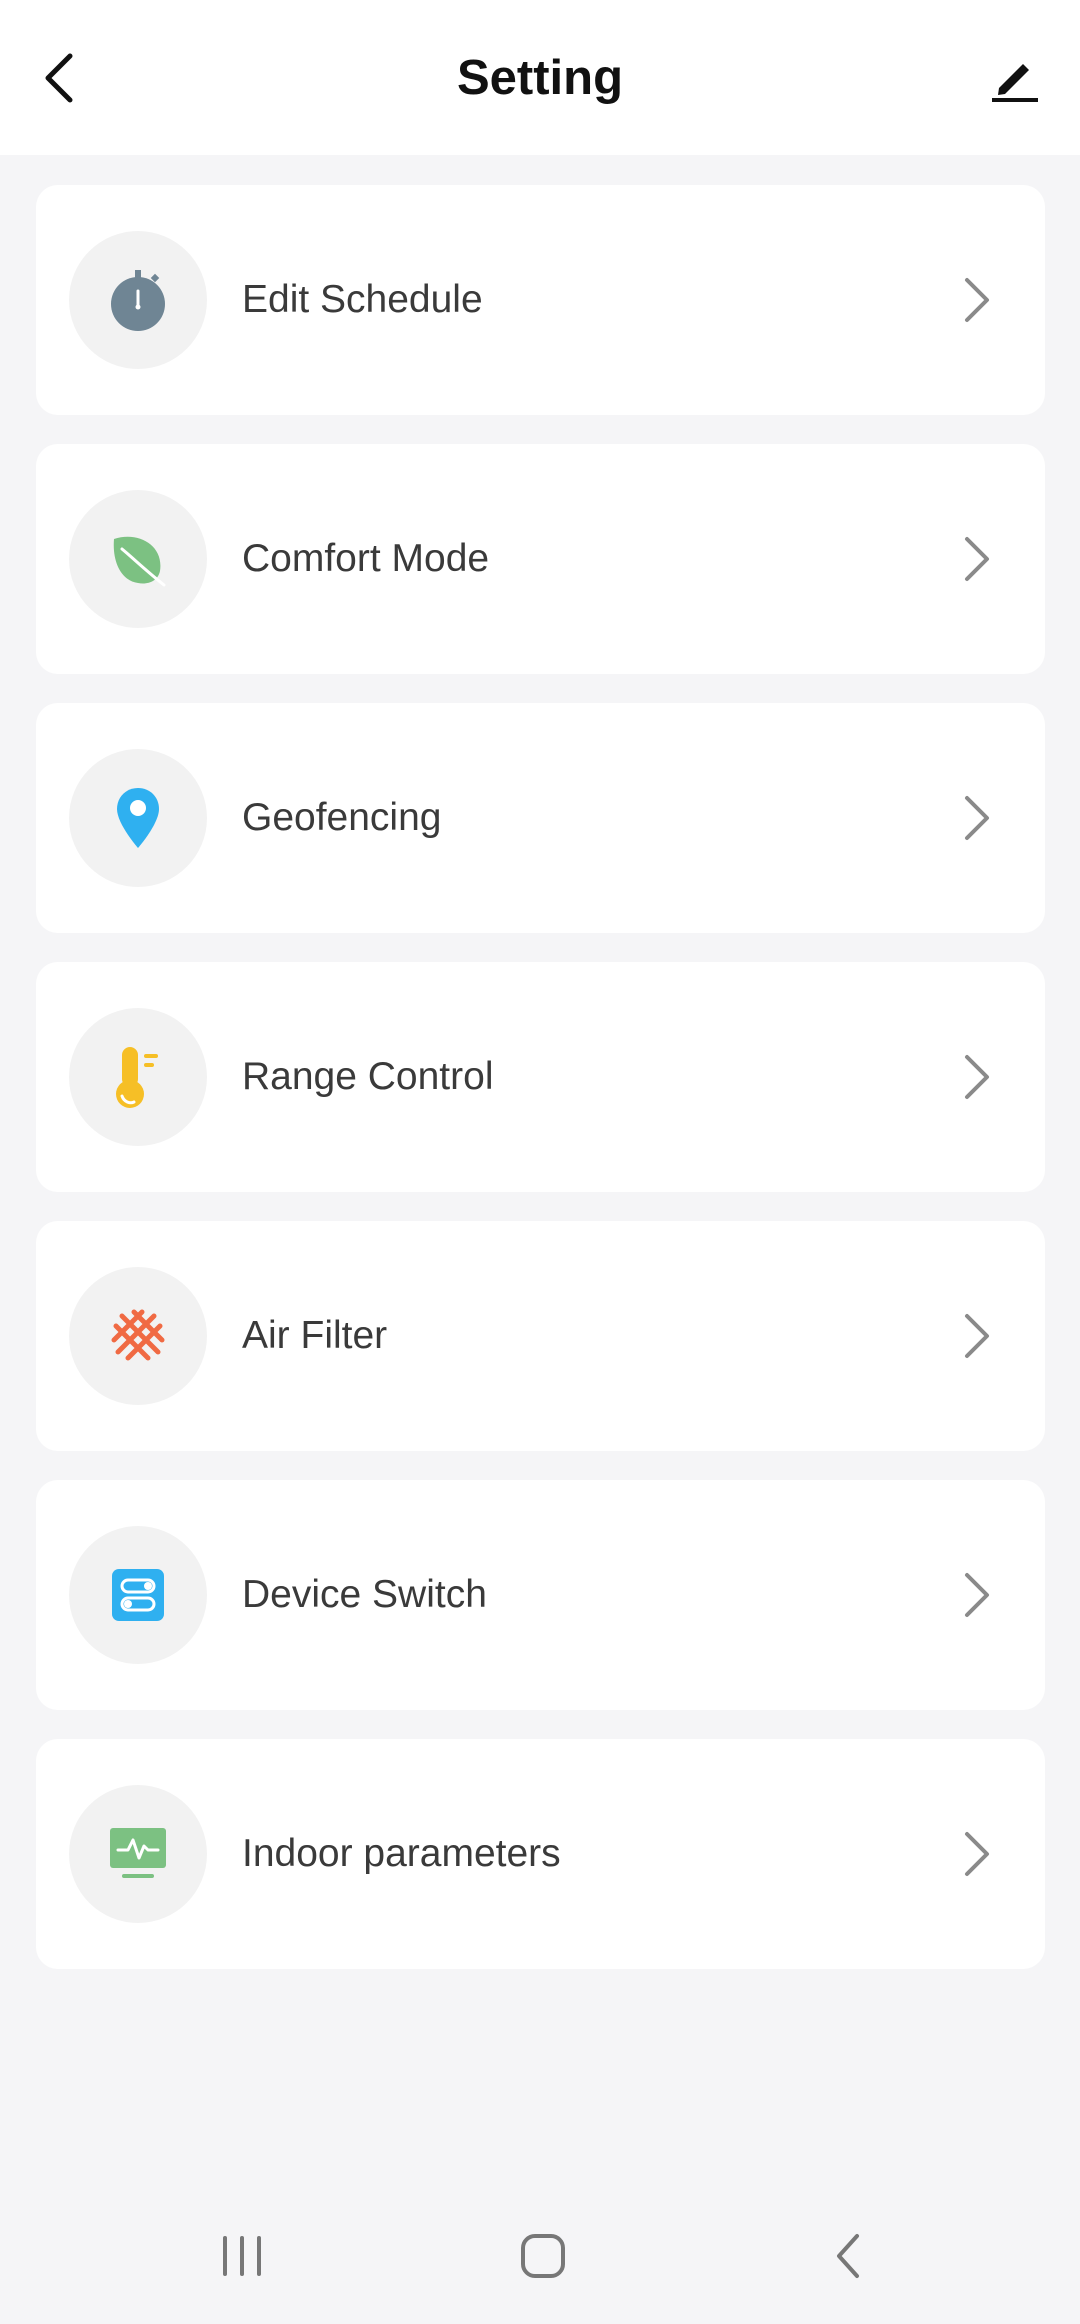 Image resolution: width=1080 pixels, height=2324 pixels. Describe the element at coordinates (540, 300) in the screenshot. I see `settings-row-edit-schedule: Edit Schedule` at that location.